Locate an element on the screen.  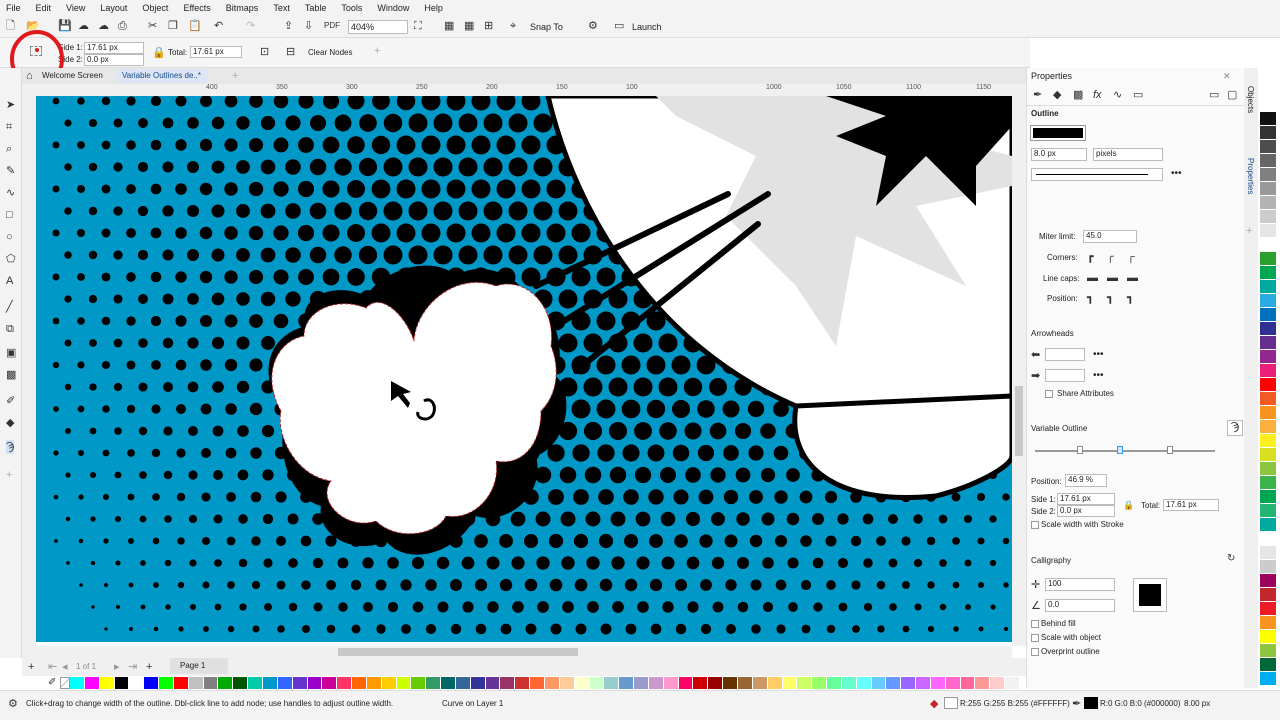
add-icon: + is located at coordinates (377, 51).